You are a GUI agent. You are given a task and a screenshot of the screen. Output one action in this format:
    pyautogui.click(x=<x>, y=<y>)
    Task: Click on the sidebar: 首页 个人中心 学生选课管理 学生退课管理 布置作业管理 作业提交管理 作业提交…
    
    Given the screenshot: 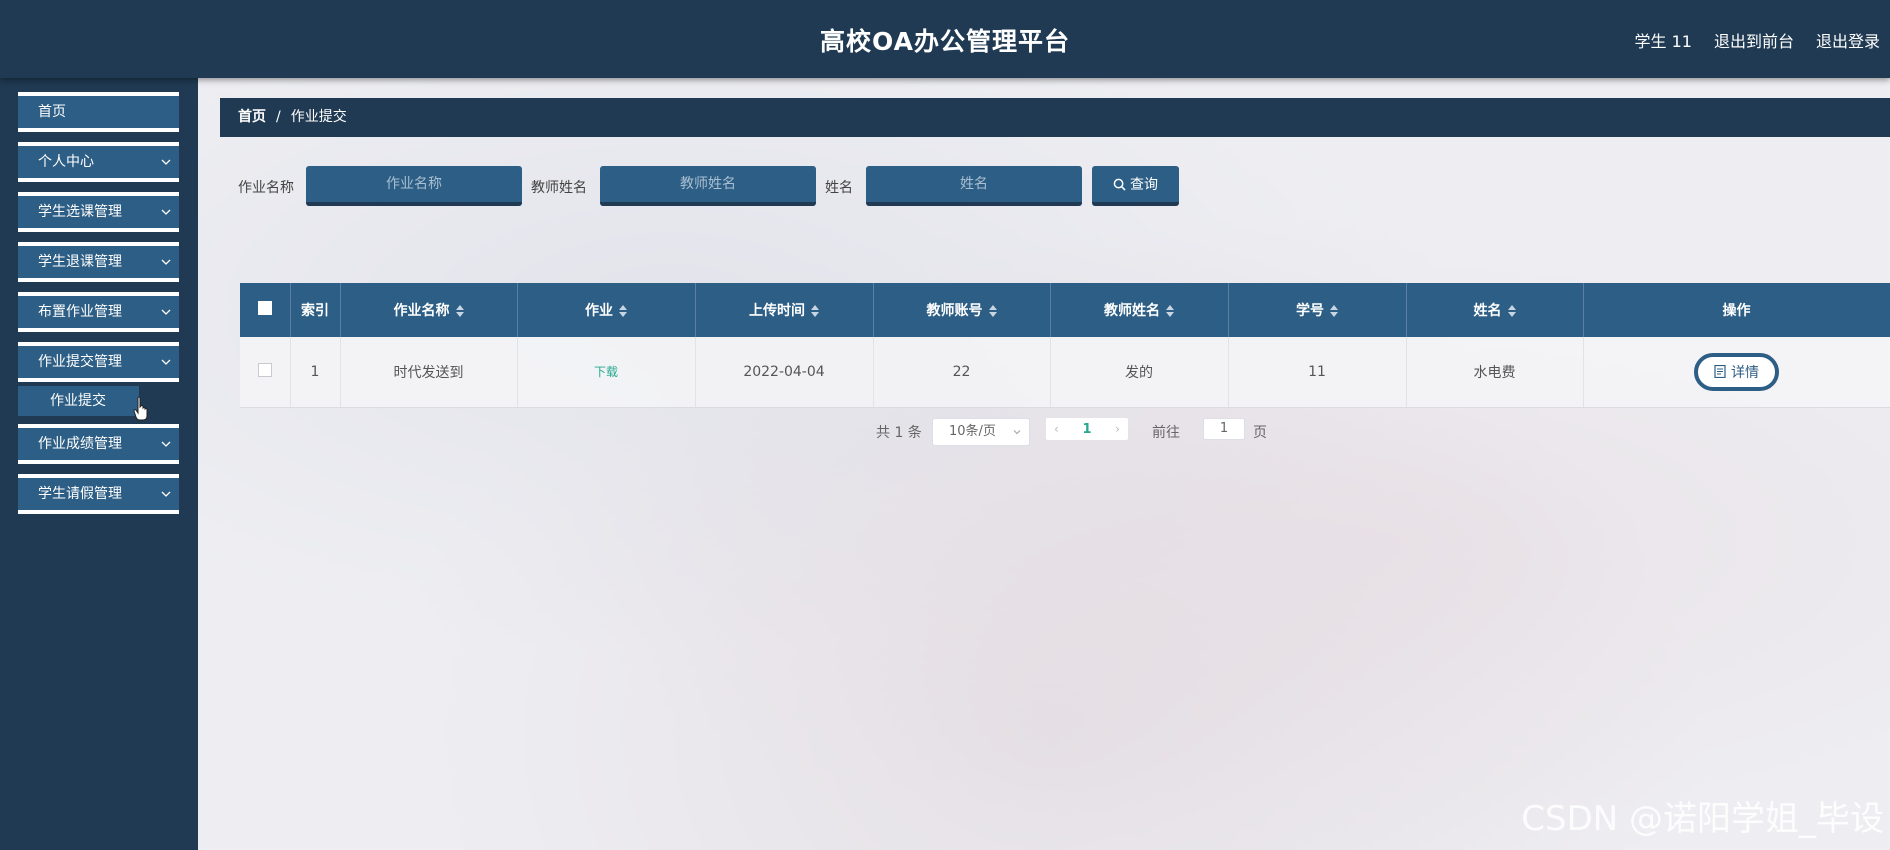 What is the action you would take?
    pyautogui.click(x=99, y=464)
    